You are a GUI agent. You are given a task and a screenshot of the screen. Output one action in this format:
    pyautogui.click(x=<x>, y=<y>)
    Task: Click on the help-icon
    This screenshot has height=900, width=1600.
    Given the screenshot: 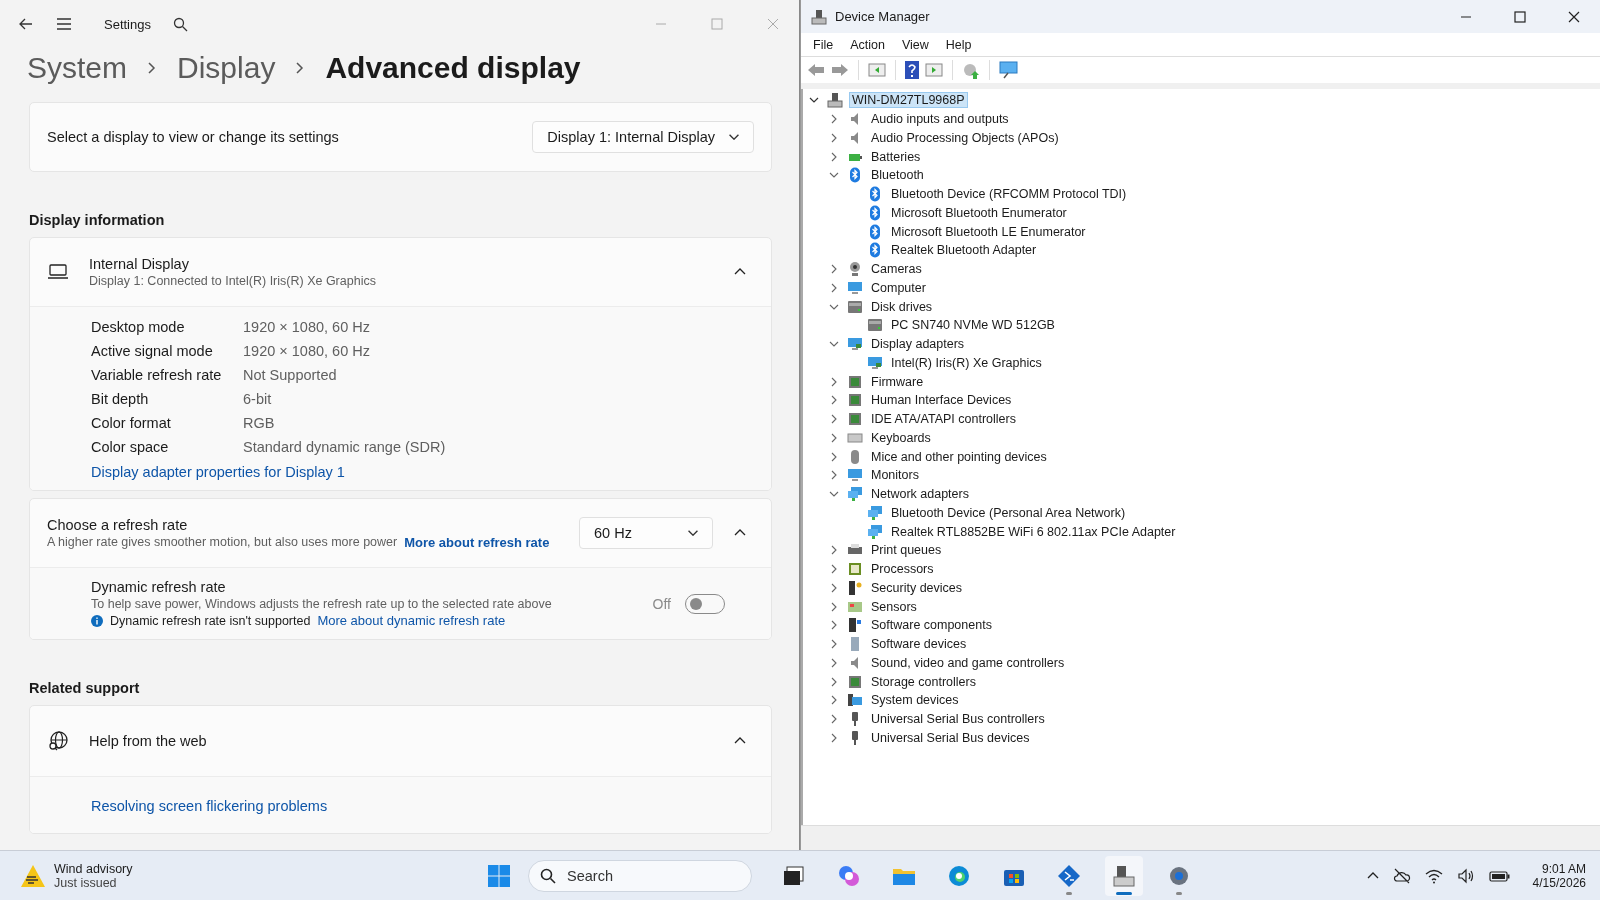 What is the action you would take?
    pyautogui.click(x=912, y=70)
    